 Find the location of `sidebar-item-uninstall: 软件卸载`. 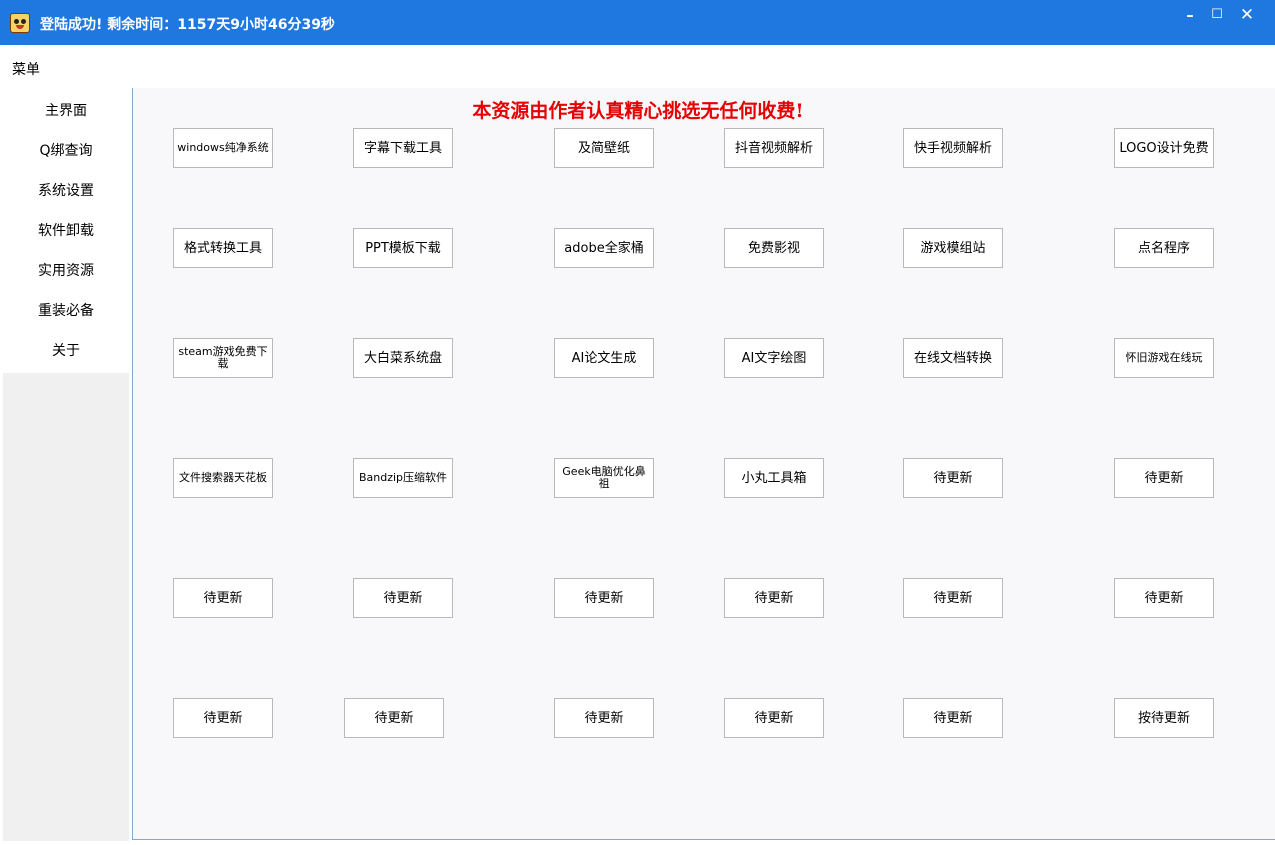

sidebar-item-uninstall: 软件卸载 is located at coordinates (66, 231).